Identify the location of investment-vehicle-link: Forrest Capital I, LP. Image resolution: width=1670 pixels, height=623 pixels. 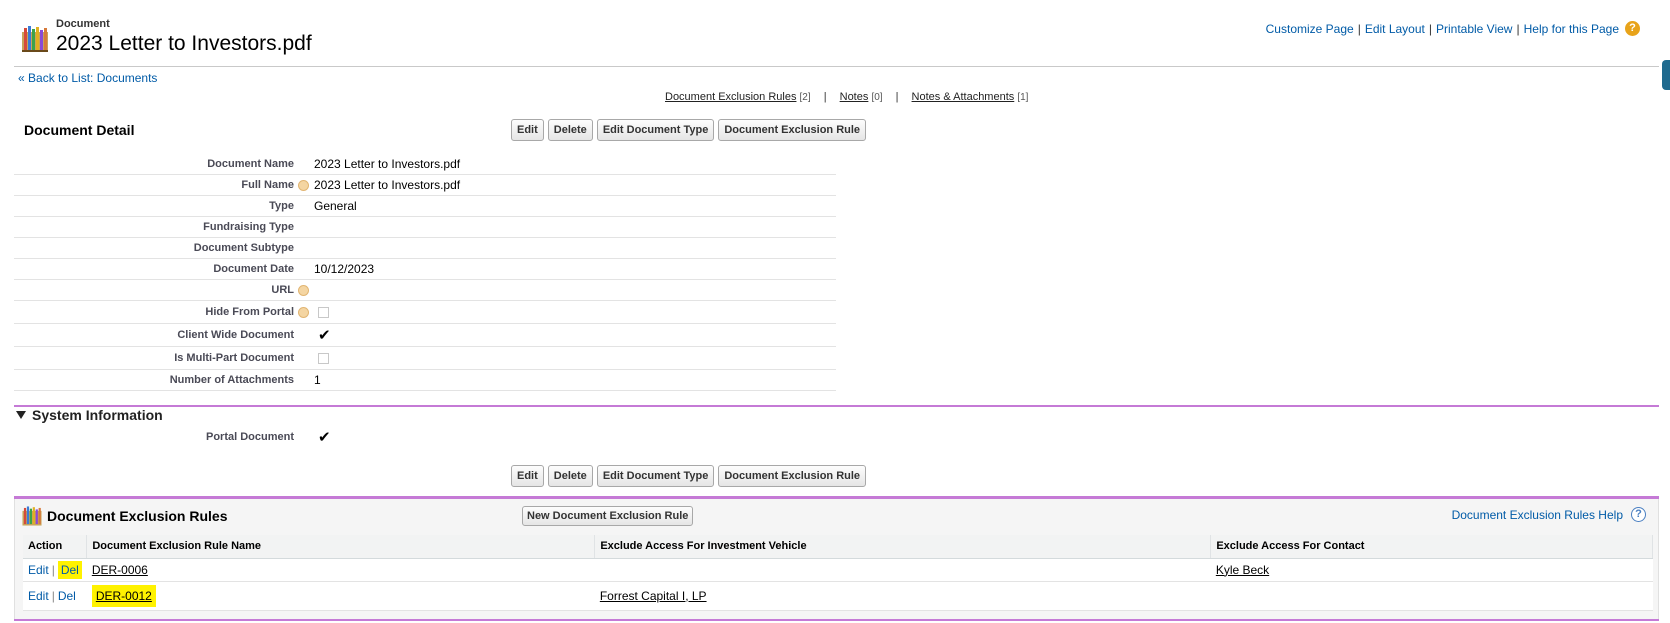
(653, 596).